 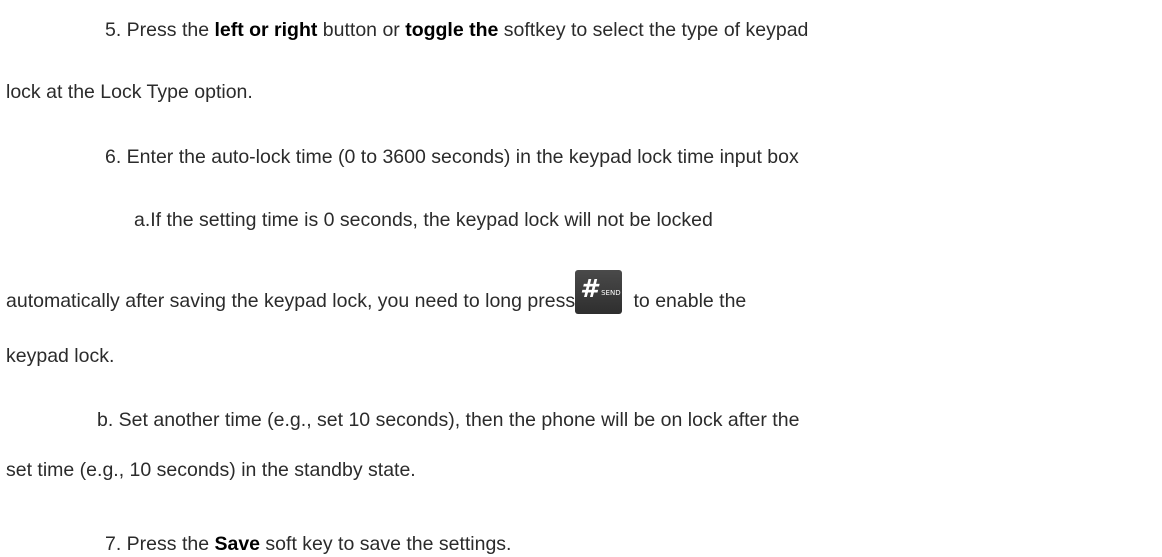 What do you see at coordinates (266, 30) in the screenshot?
I see `step5-bold-left-right: left or right` at bounding box center [266, 30].